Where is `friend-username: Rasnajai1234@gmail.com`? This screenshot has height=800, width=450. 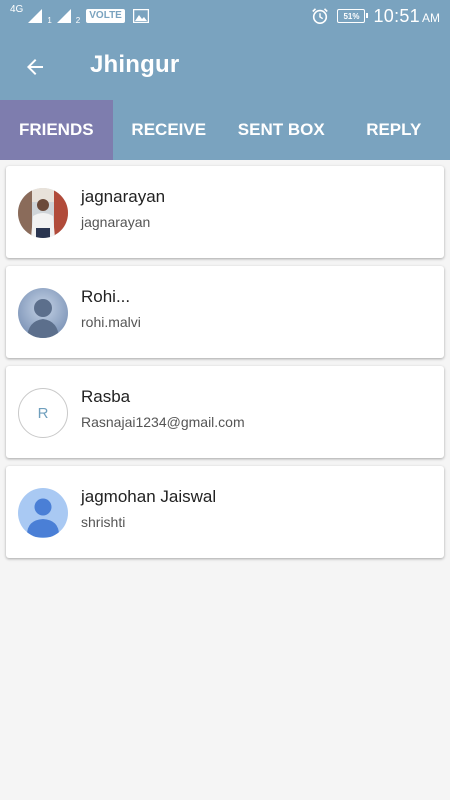
friend-username: Rasnajai1234@gmail.com is located at coordinates (163, 422).